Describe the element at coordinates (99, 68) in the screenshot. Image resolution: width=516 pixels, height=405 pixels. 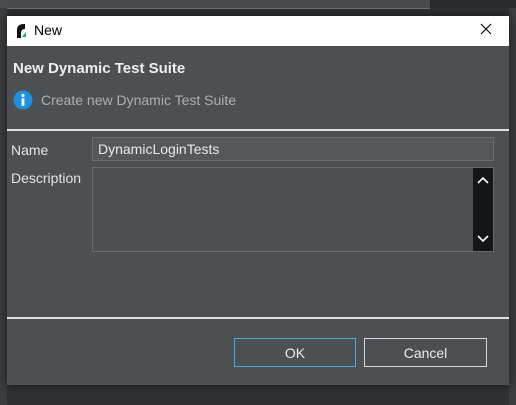
I see `header-title: New Dynamic Test Suite` at that location.